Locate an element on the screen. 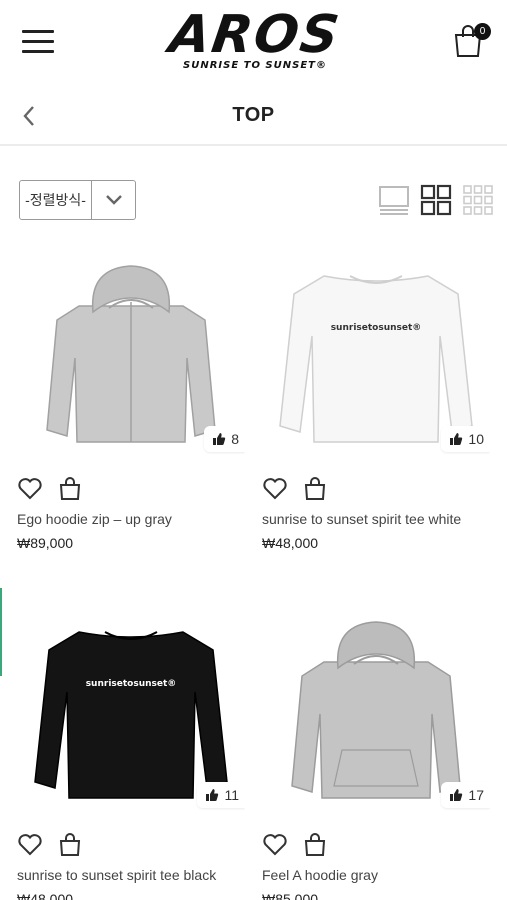  three-column-grid-button is located at coordinates (478, 200).